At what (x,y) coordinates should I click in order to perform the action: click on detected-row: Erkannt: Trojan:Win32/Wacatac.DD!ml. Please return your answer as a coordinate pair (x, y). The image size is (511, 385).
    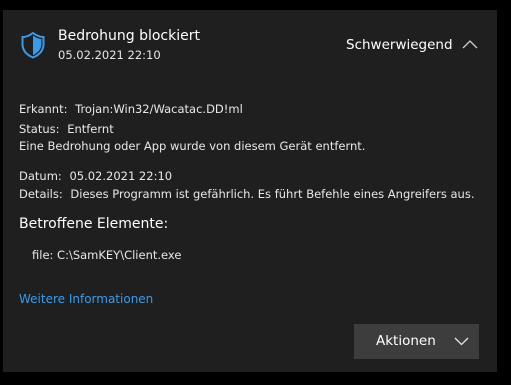
    Looking at the image, I should click on (131, 109).